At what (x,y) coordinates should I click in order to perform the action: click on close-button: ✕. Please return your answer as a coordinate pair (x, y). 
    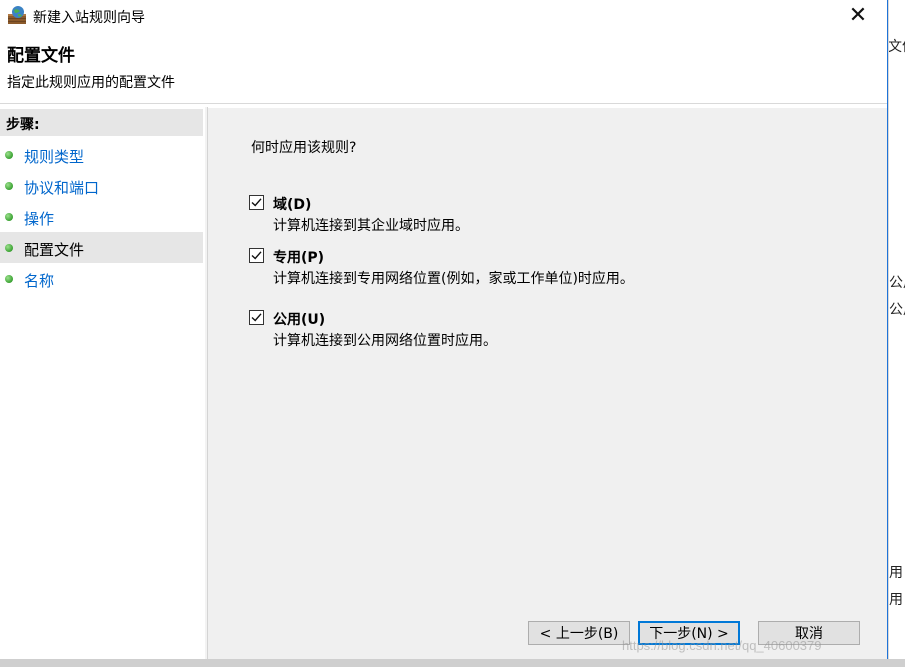
    Looking at the image, I should click on (858, 15).